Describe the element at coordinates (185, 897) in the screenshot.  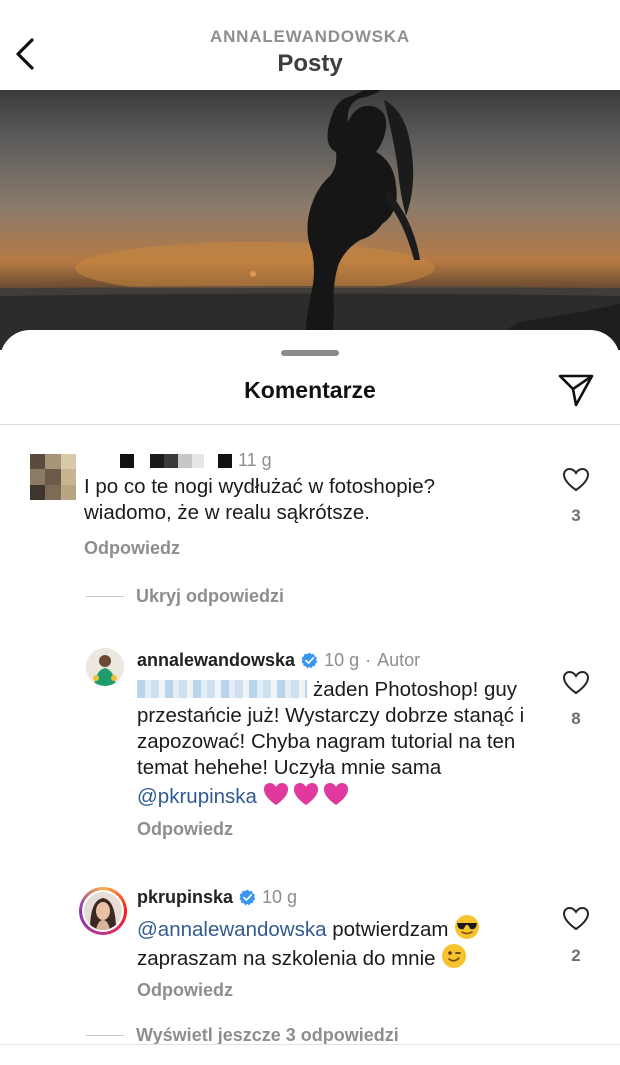
I see `username: pkrupinska` at that location.